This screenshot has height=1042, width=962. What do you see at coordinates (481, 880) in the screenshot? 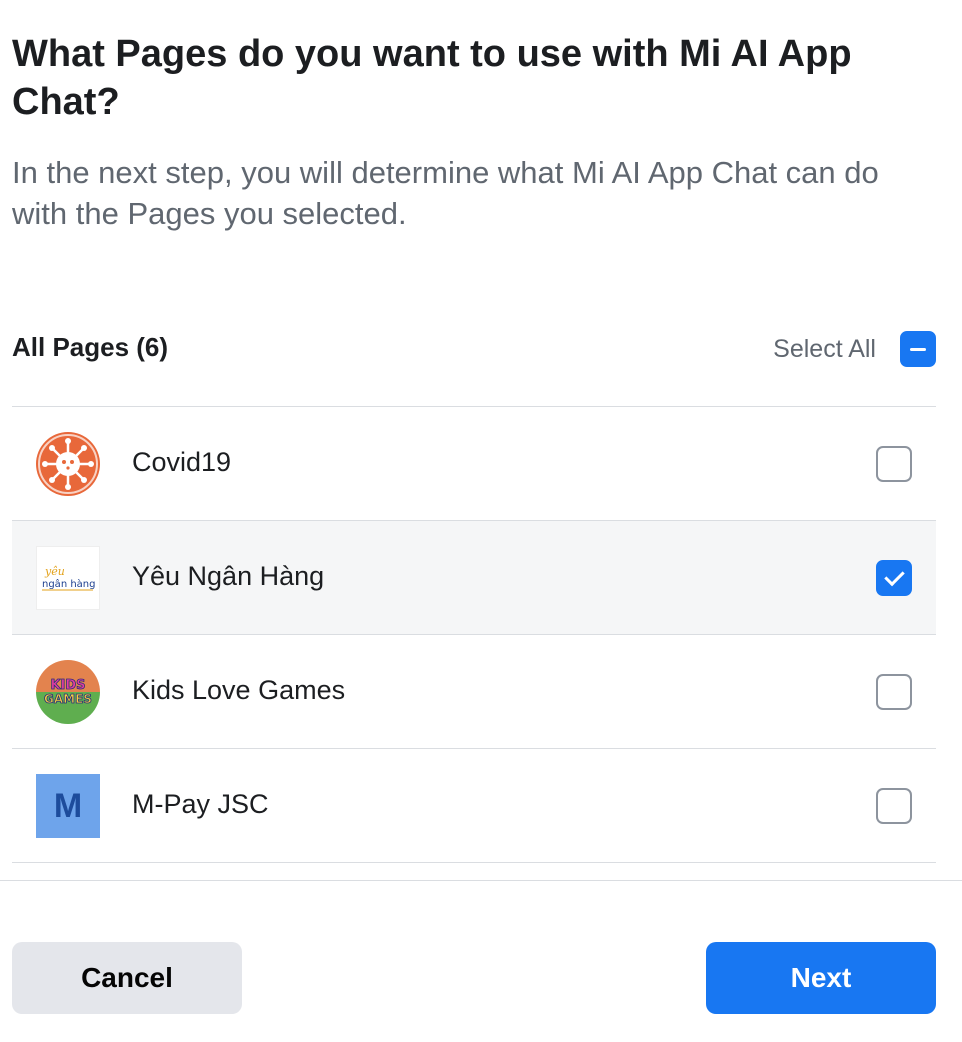
I see `footer-divider` at bounding box center [481, 880].